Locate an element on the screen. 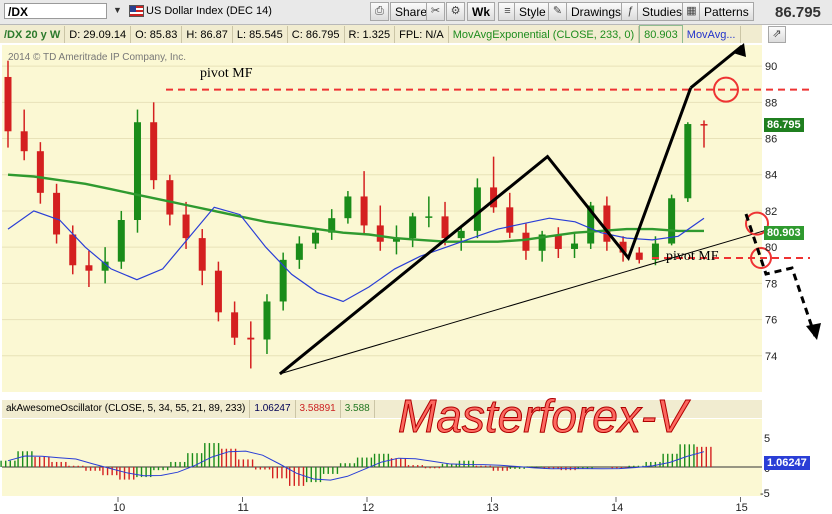 The image size is (832, 514). time-tick-label: 15 is located at coordinates (742, 508).